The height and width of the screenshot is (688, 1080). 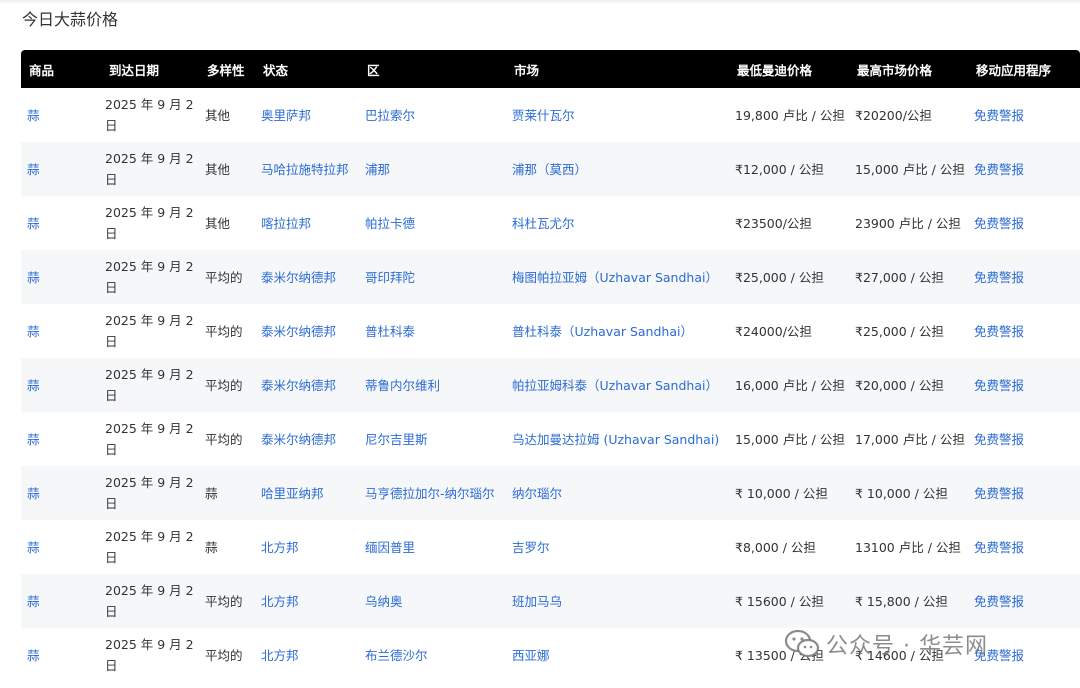 I want to click on state-link: 奥里萨邦, so click(x=286, y=115).